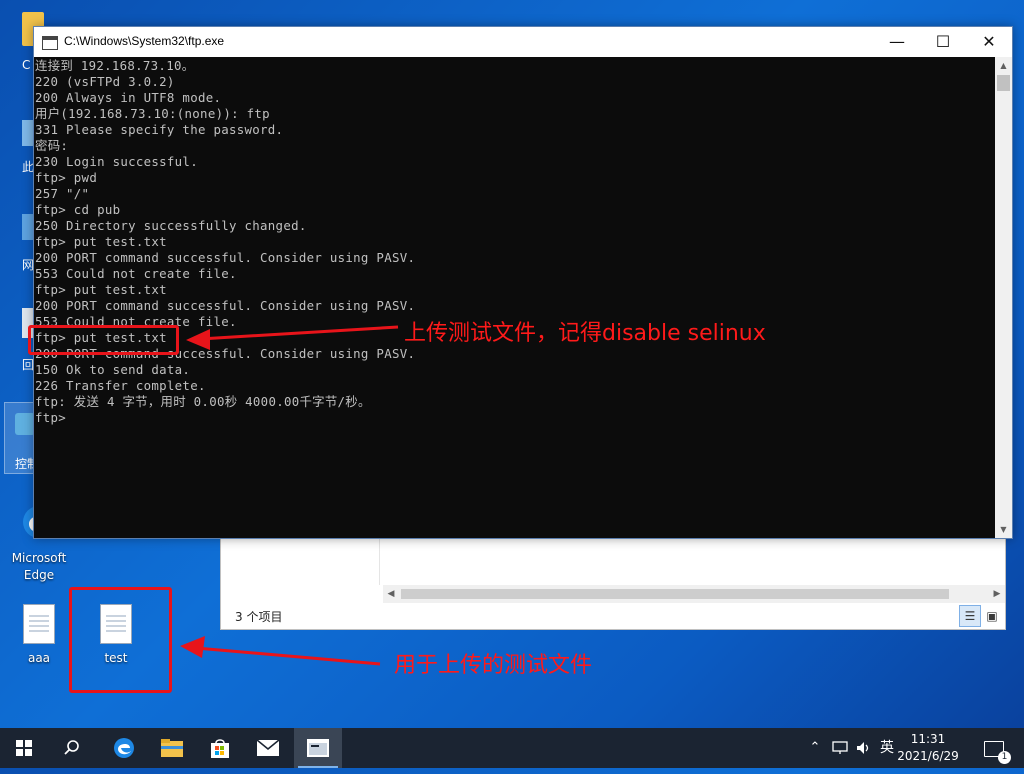  I want to click on start-button, so click(24, 748).